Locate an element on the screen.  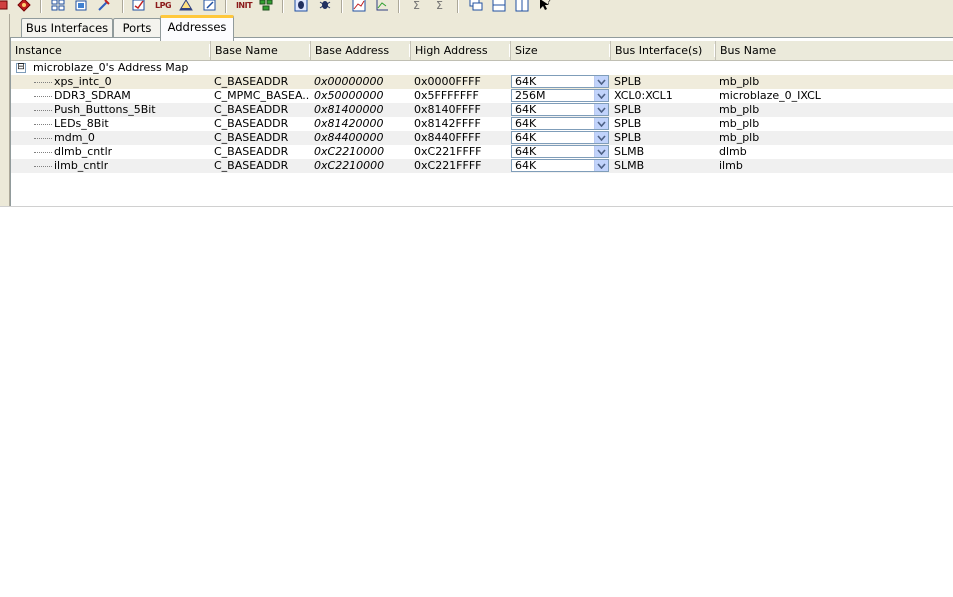
brush-icon is located at coordinates (104, 6).